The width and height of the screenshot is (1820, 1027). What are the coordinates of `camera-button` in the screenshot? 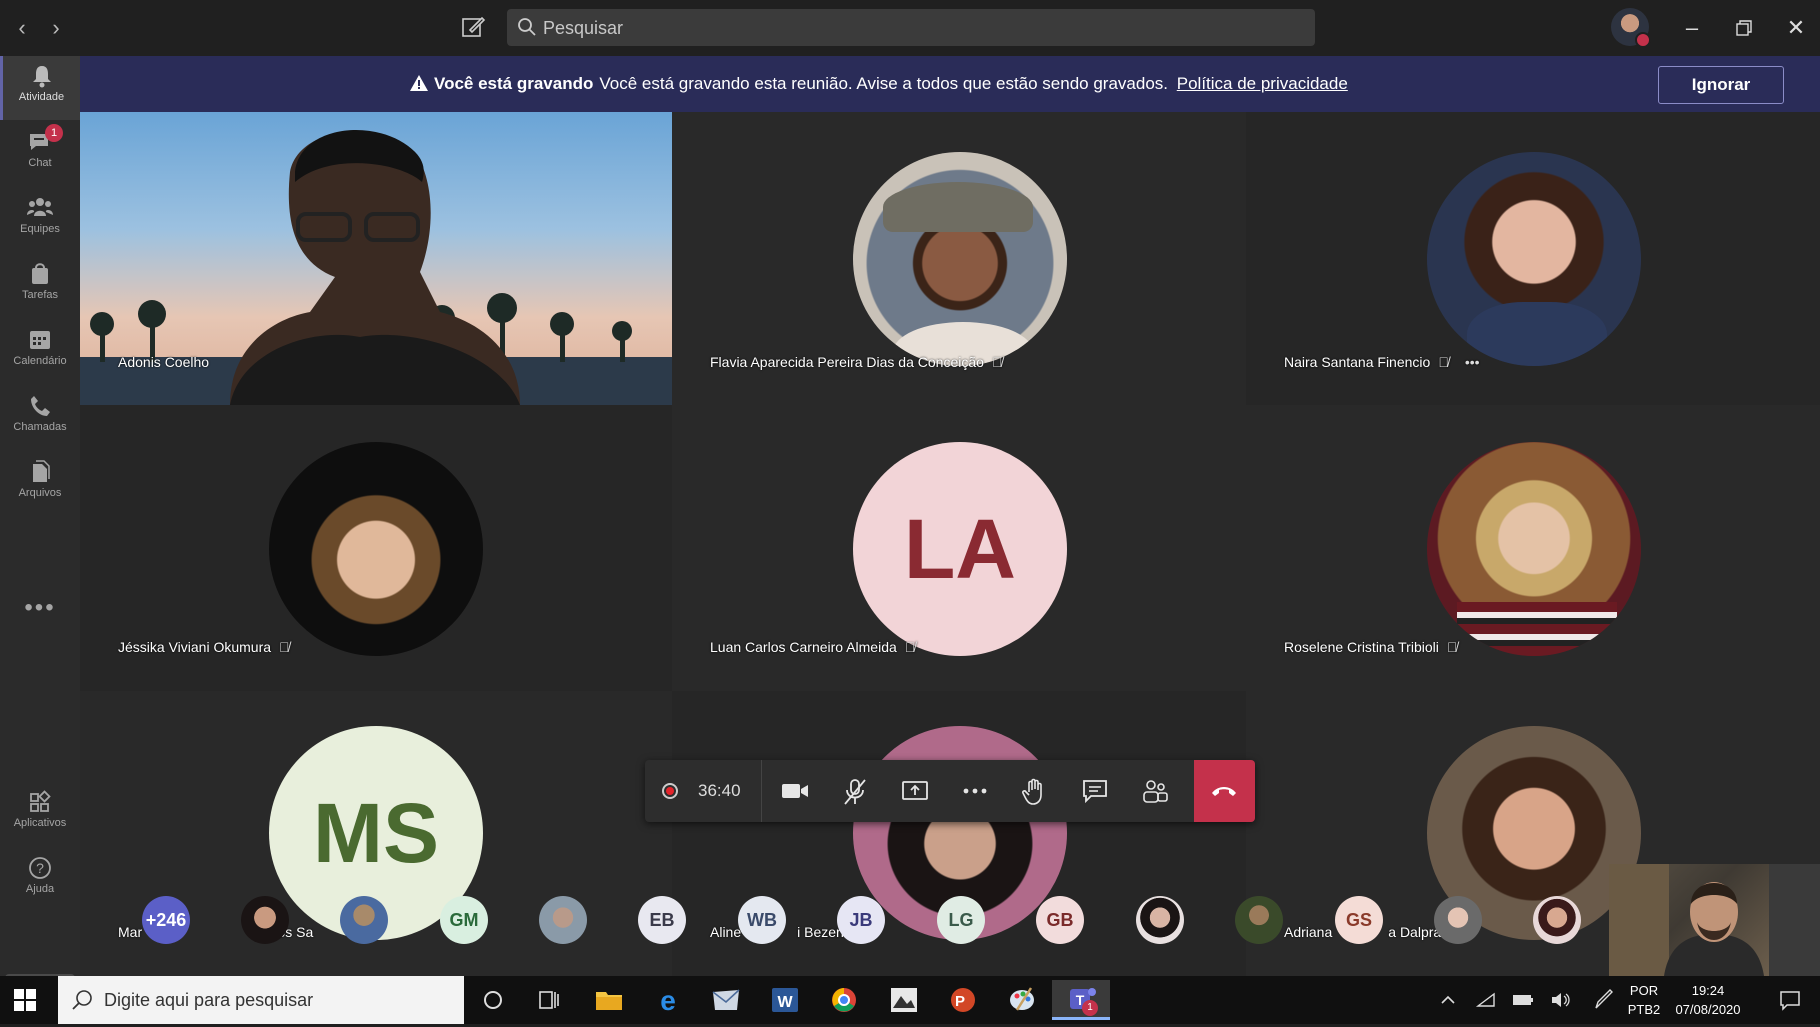 It's located at (794, 791).